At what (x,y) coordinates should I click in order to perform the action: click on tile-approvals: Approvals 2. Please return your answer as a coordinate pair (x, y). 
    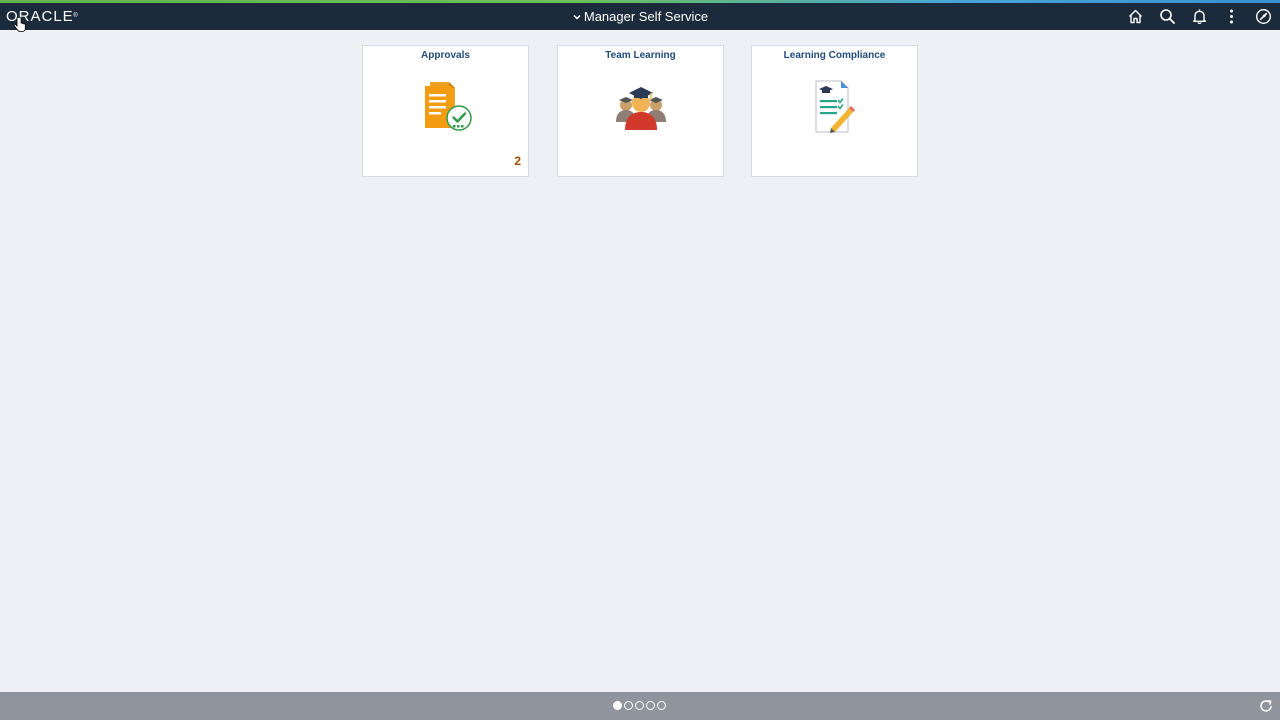
    Looking at the image, I should click on (445, 111).